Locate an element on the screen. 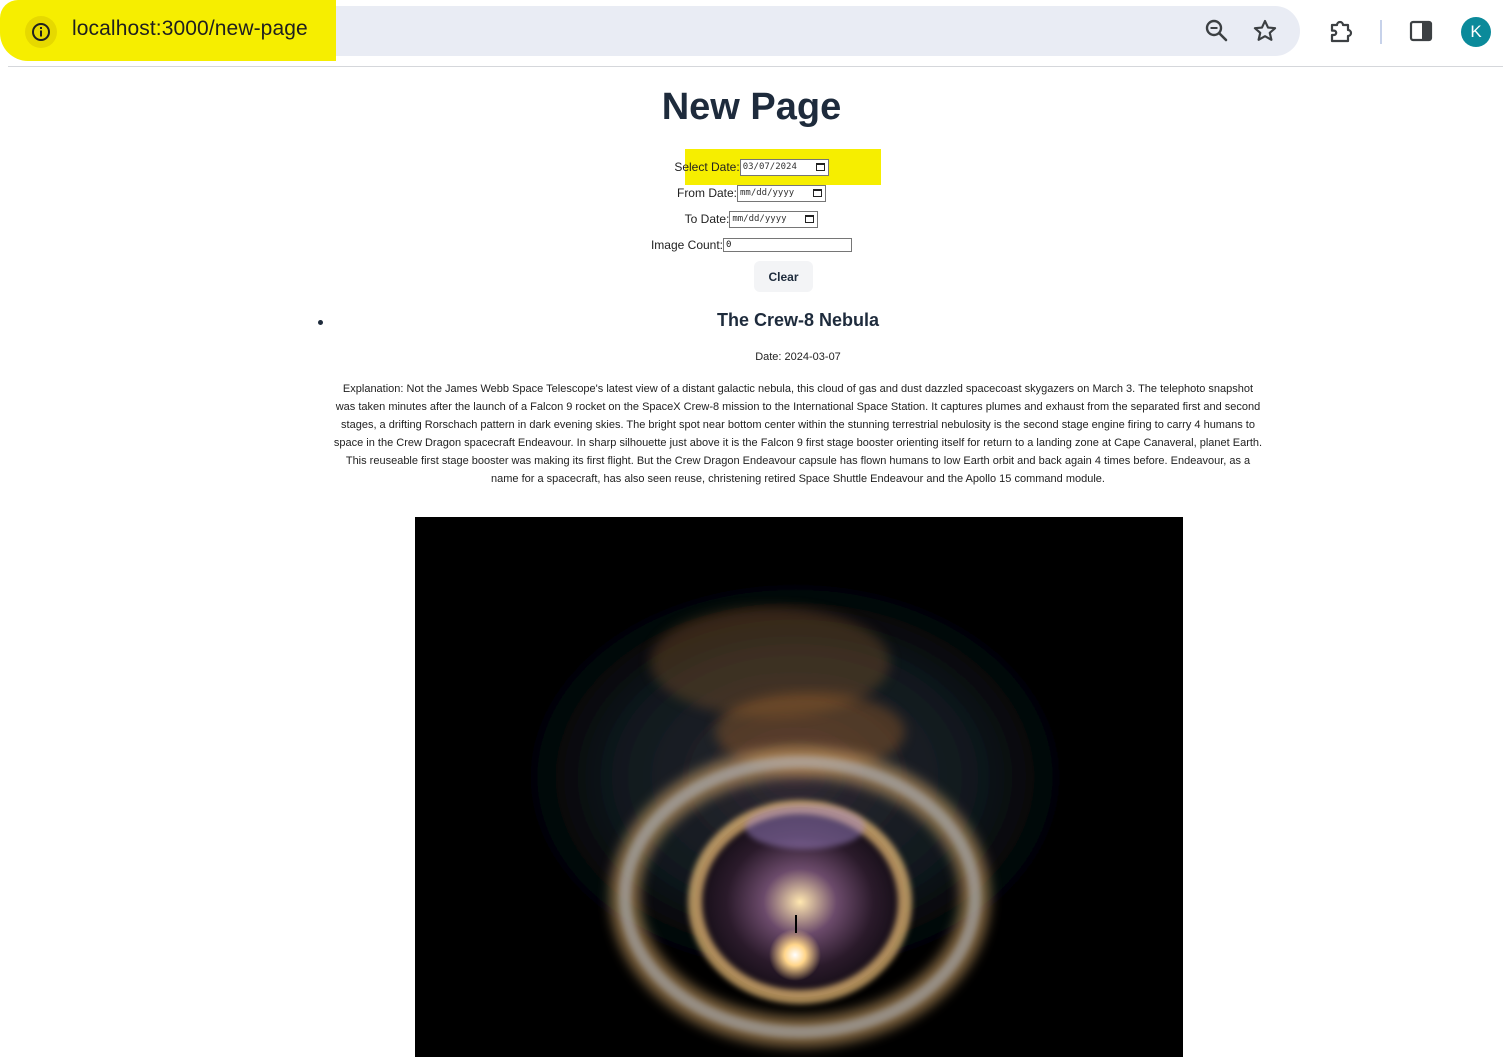  image-count-input: 0 is located at coordinates (788, 245).